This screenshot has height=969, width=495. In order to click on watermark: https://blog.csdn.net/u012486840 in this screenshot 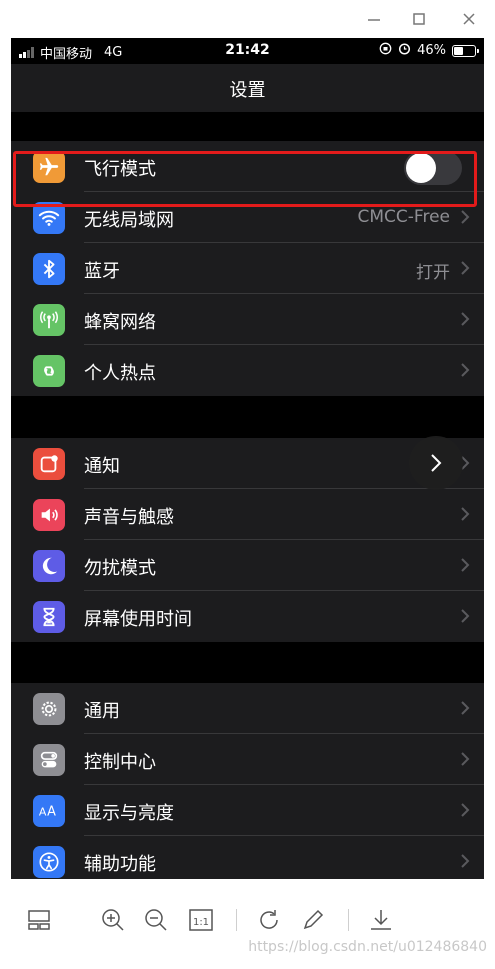, I will do `click(367, 947)`.